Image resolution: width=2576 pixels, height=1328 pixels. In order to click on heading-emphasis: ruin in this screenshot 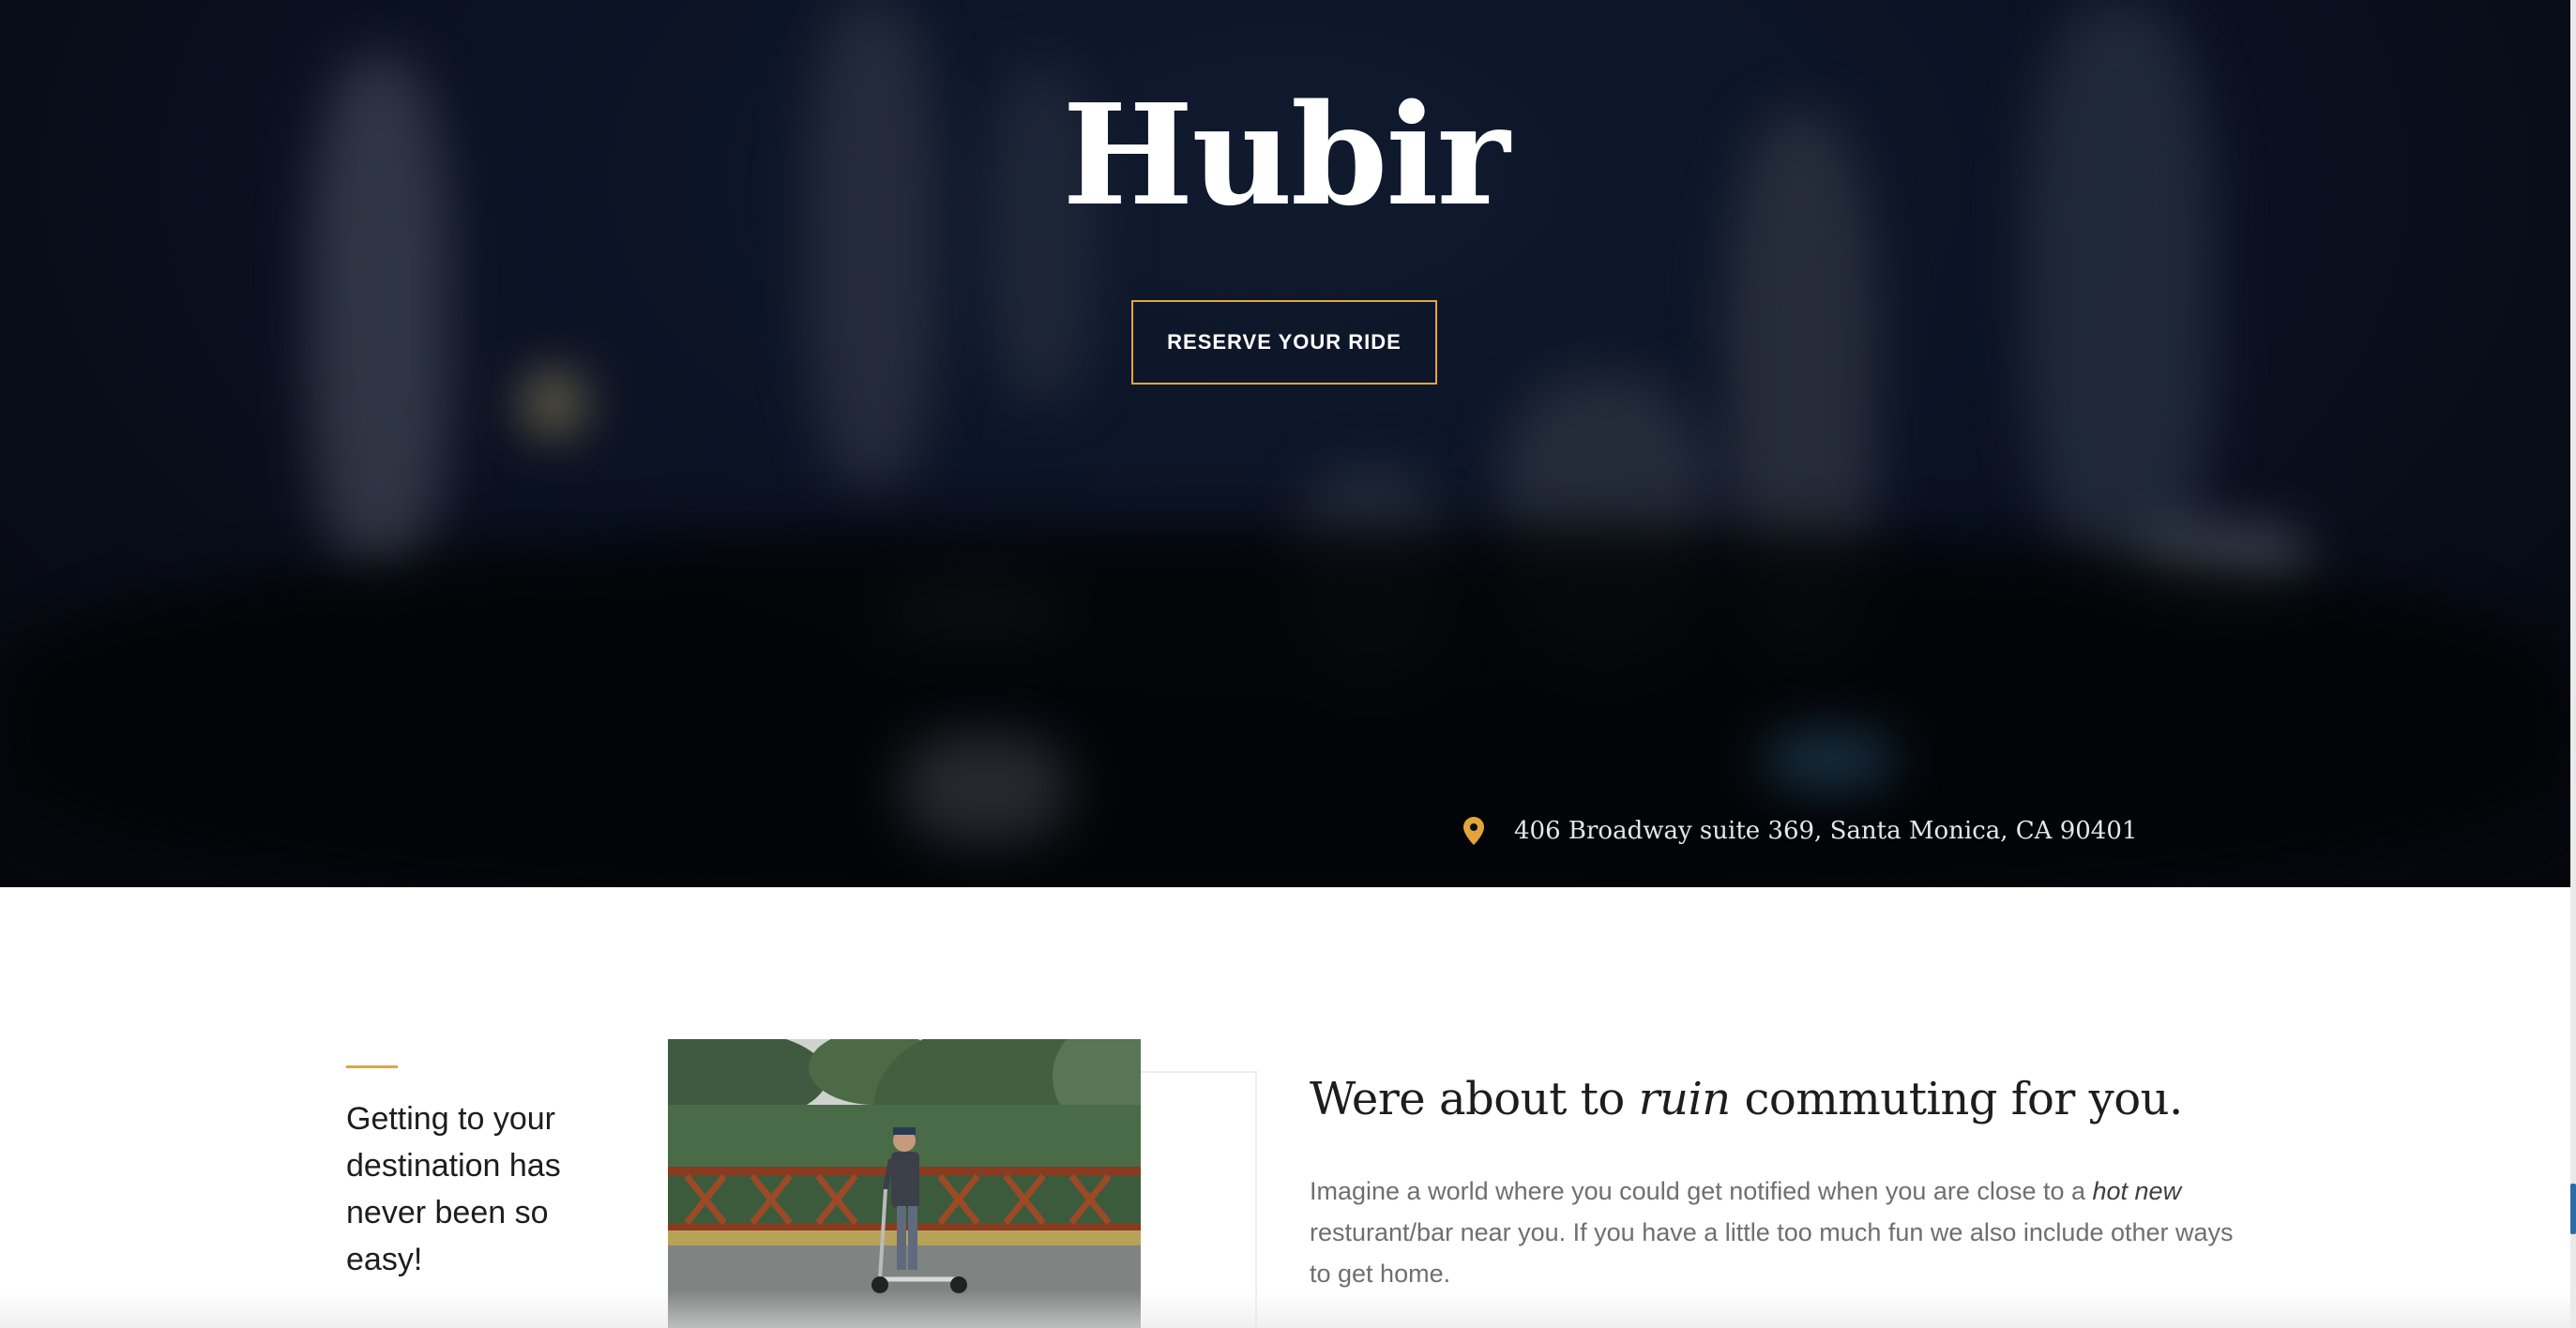, I will do `click(1685, 1099)`.